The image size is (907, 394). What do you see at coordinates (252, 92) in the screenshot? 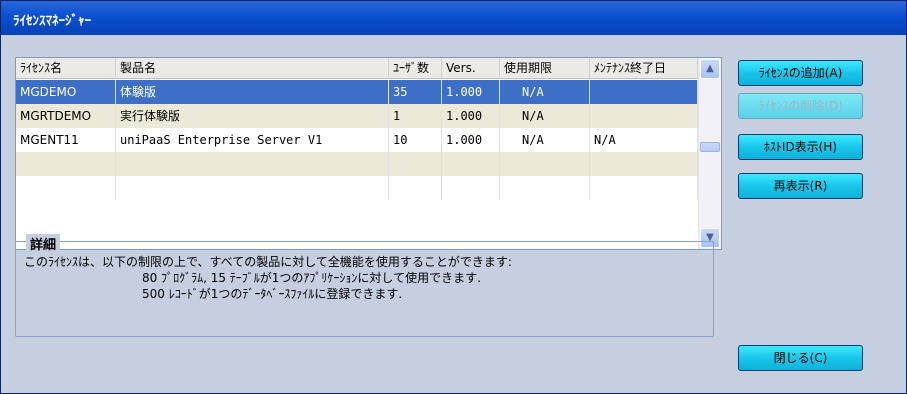
I see `cell-product: 体験版` at bounding box center [252, 92].